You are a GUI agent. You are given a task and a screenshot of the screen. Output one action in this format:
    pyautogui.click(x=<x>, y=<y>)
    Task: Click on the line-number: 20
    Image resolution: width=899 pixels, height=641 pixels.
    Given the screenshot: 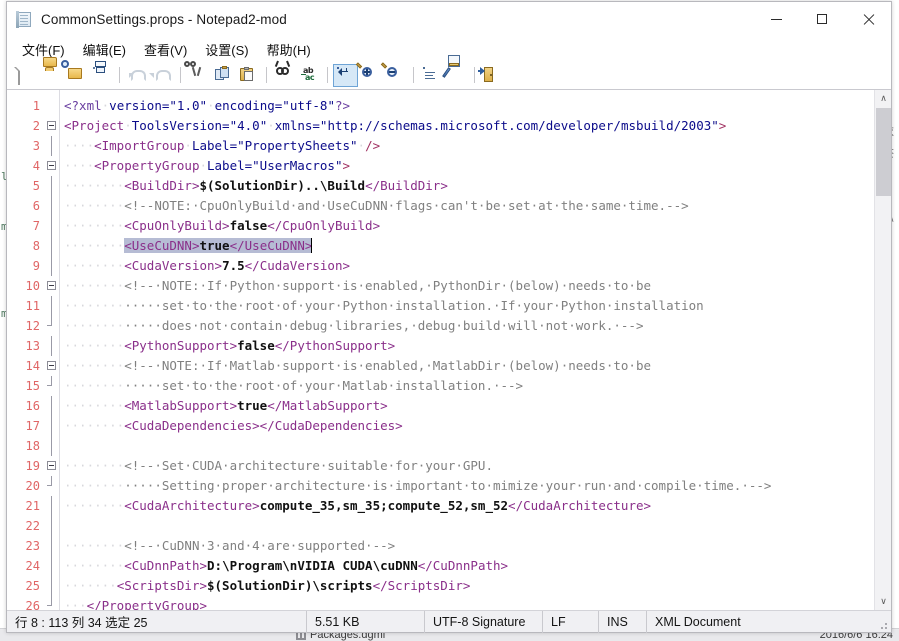 What is the action you would take?
    pyautogui.click(x=32, y=486)
    